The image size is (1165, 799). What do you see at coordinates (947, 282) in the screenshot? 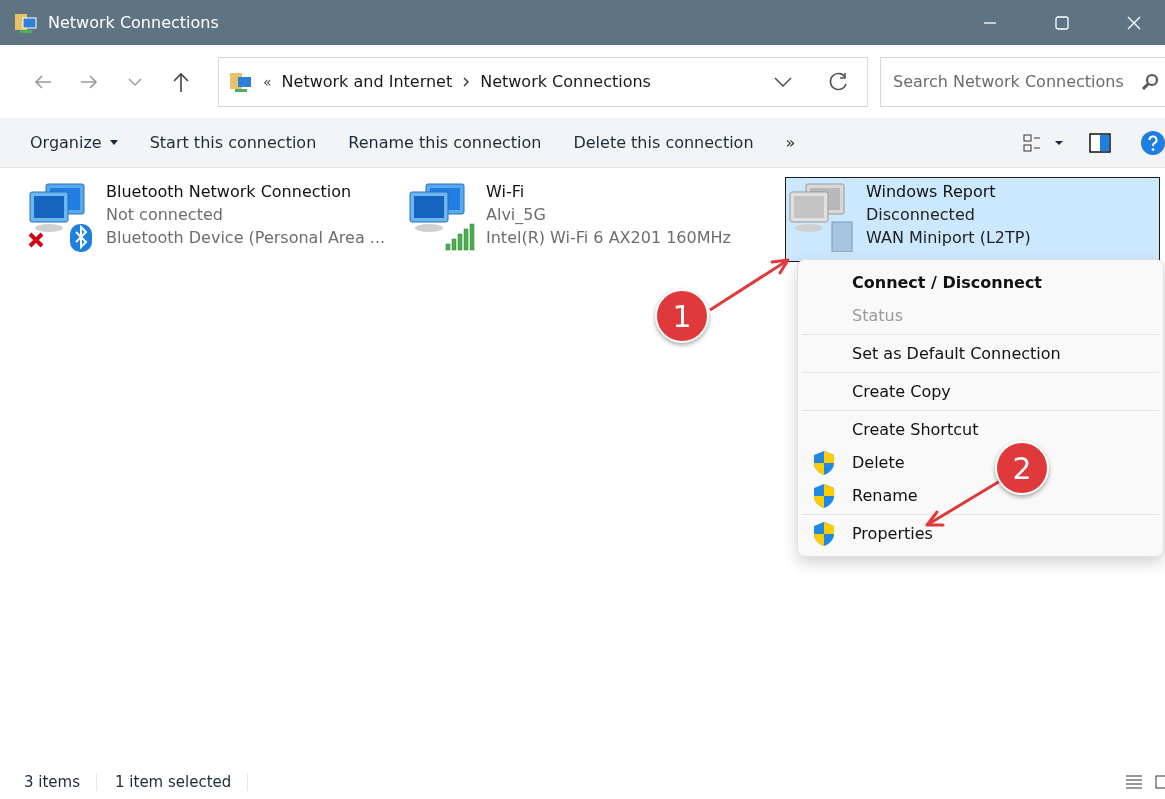
I see `menu-item: Connect / Disconnect` at bounding box center [947, 282].